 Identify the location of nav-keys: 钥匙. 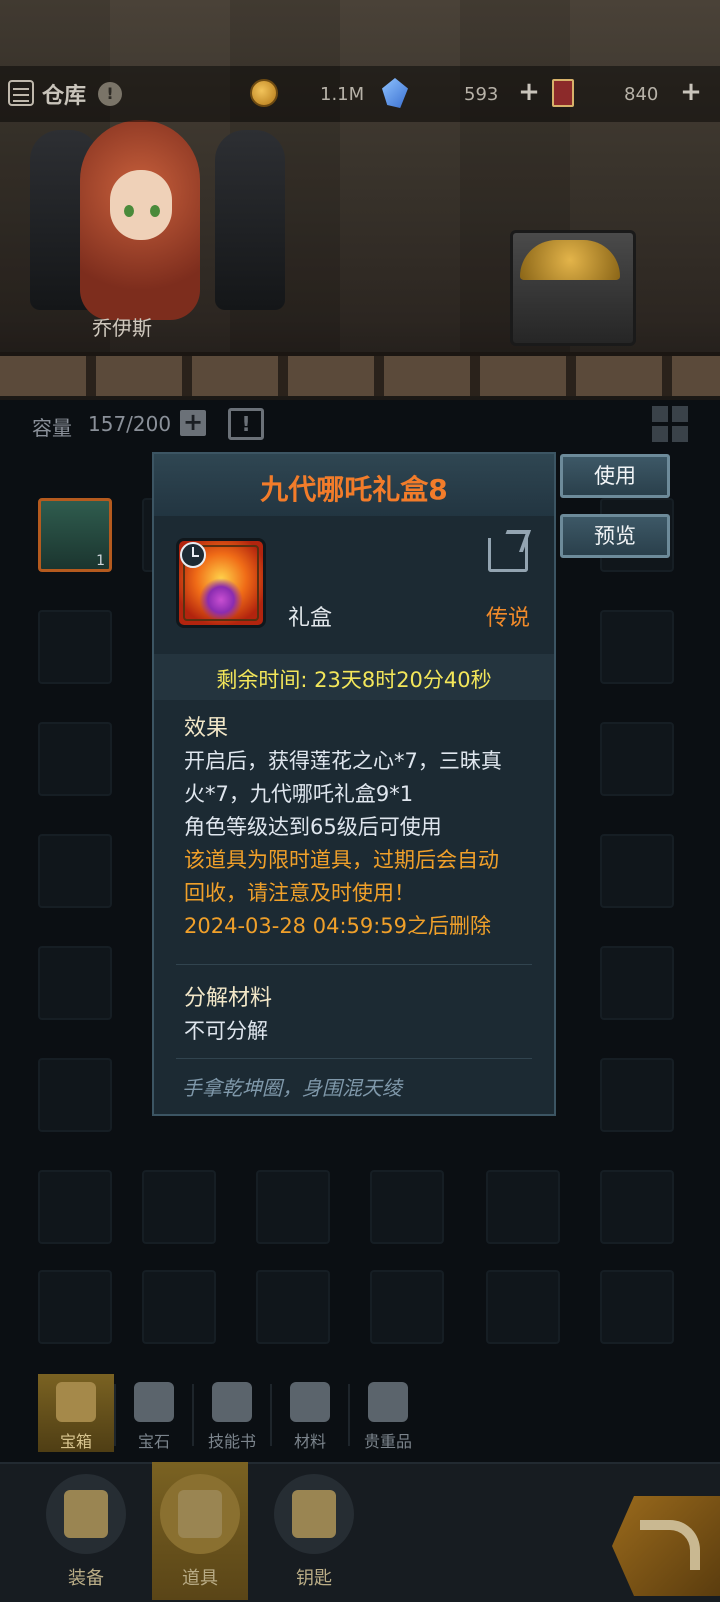
(314, 1531).